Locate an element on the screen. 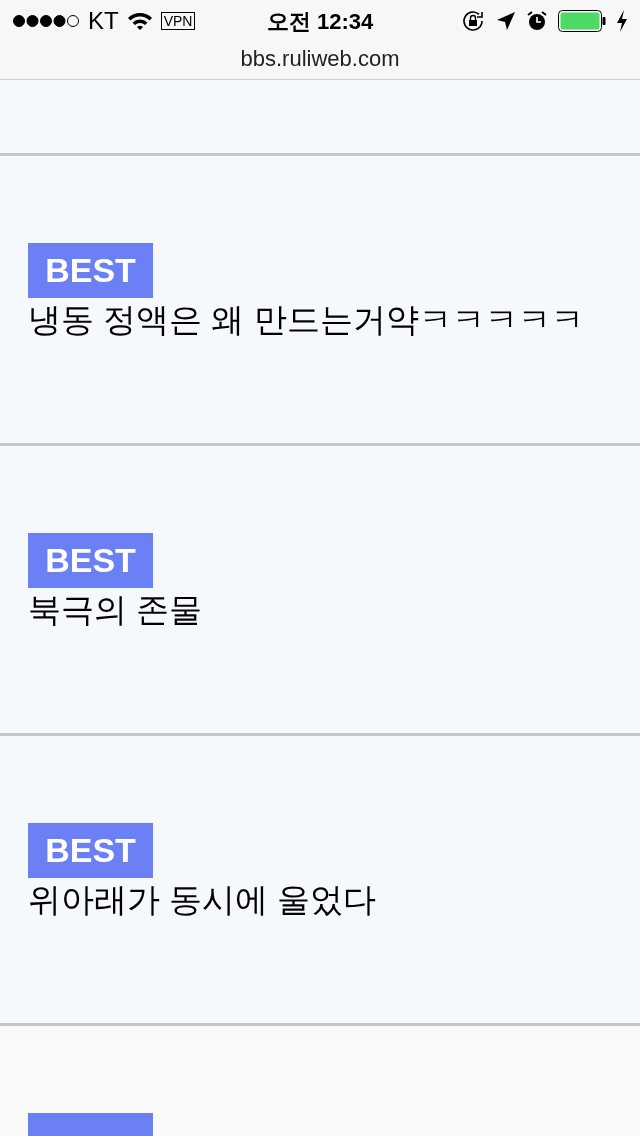  carrier-text: KT is located at coordinates (103, 21).